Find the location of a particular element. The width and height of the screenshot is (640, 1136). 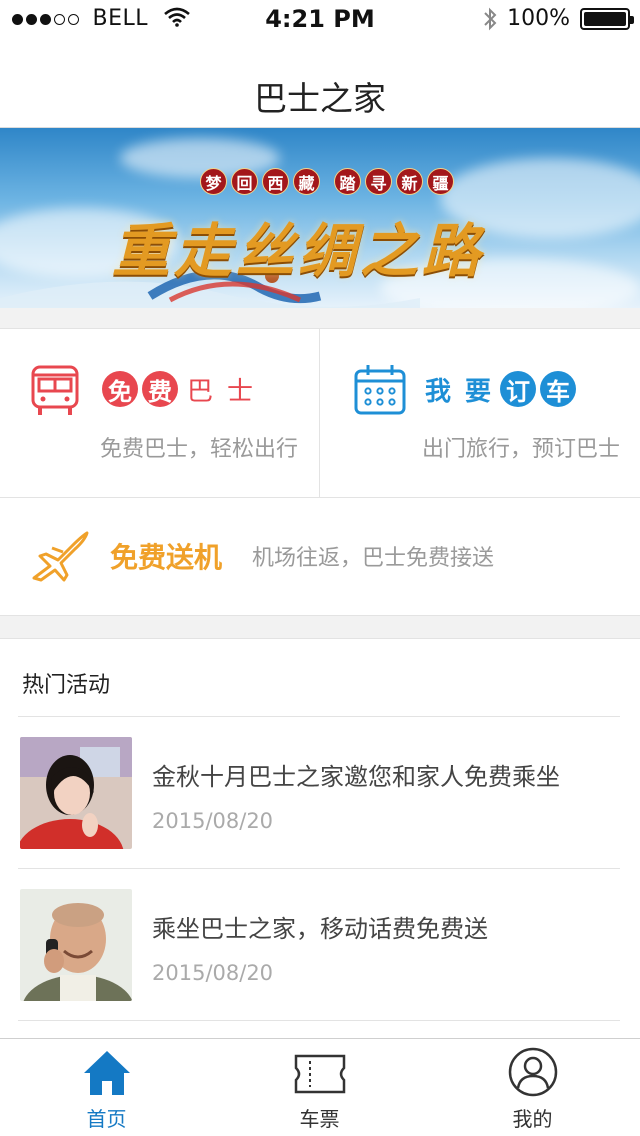

banner-tag: 疆 is located at coordinates (440, 181).